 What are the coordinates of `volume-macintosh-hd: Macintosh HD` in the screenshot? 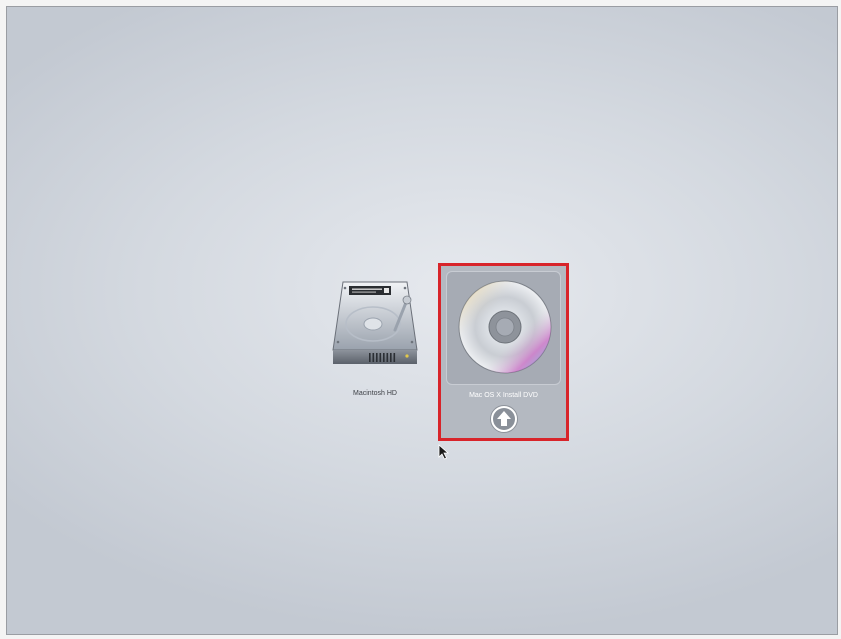 It's located at (375, 340).